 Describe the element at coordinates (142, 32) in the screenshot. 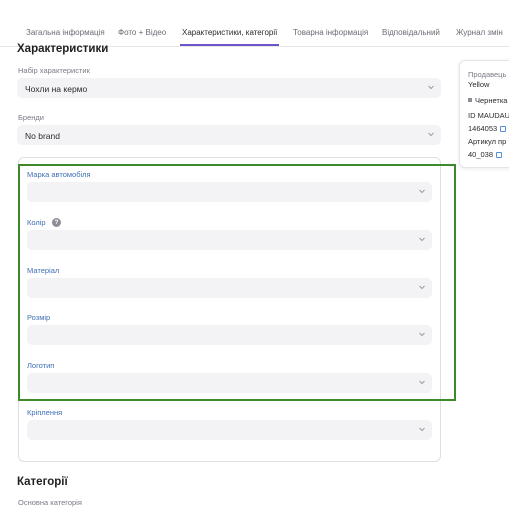

I see `tab-photo-video: Фото + Відео` at that location.